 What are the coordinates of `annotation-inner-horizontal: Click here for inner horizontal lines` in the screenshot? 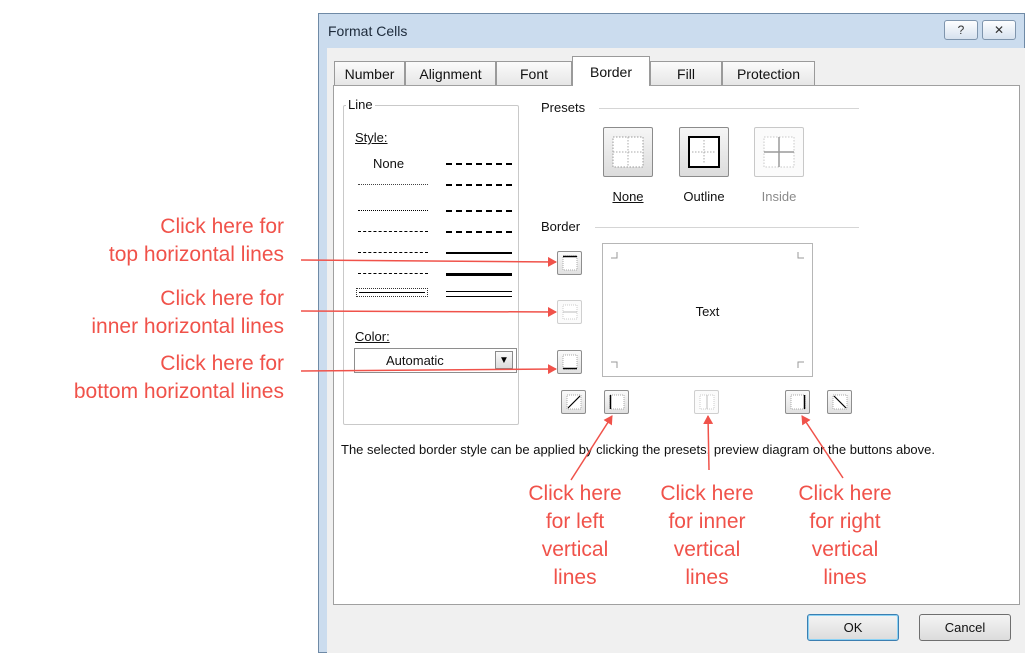 It's located at (187, 312).